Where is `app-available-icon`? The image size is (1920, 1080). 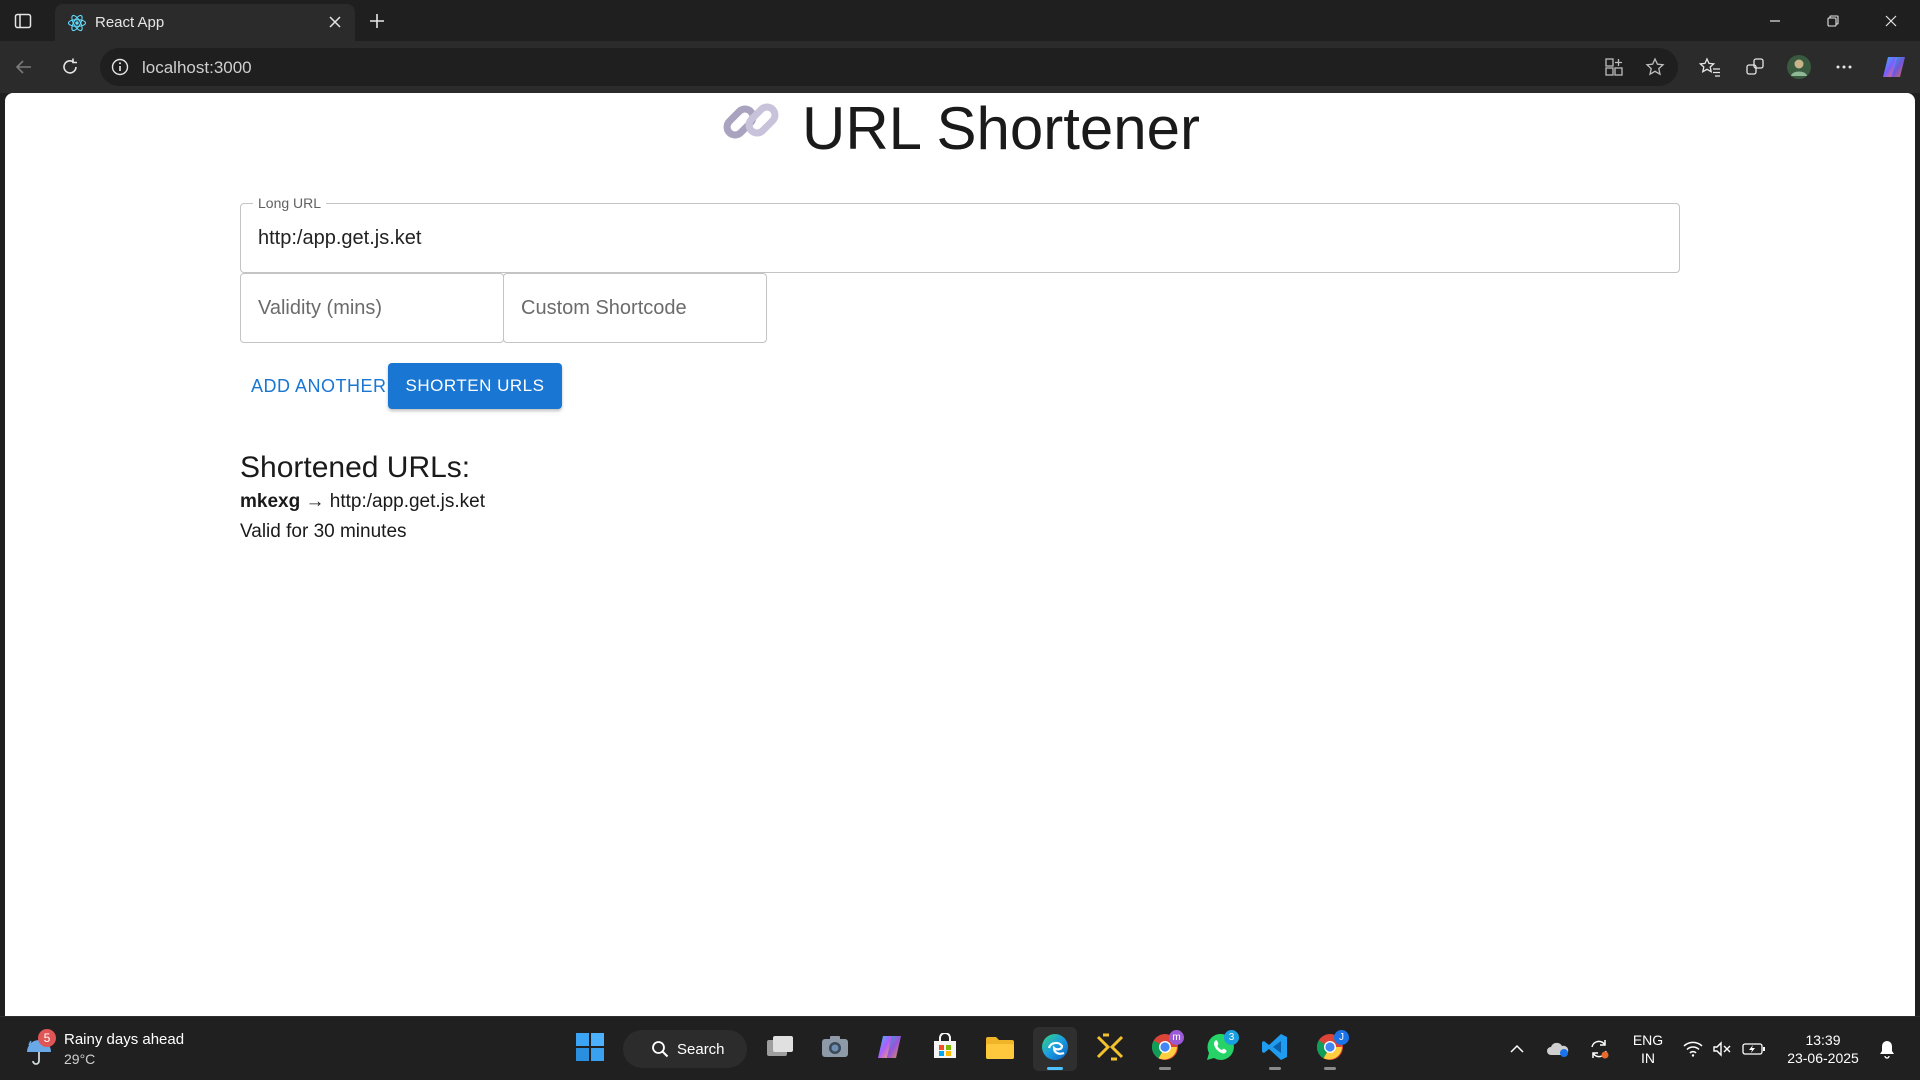
app-available-icon is located at coordinates (1614, 67).